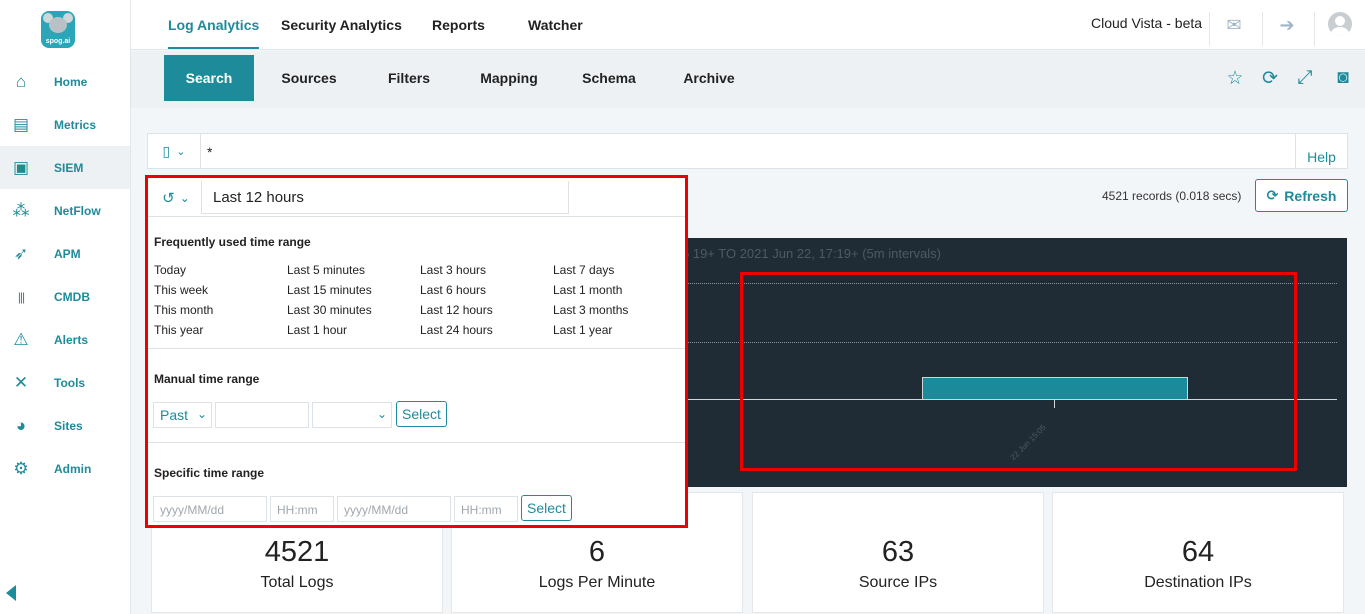 The width and height of the screenshot is (1365, 614). What do you see at coordinates (597, 582) in the screenshot?
I see `stat-label: Logs Per Minute` at bounding box center [597, 582].